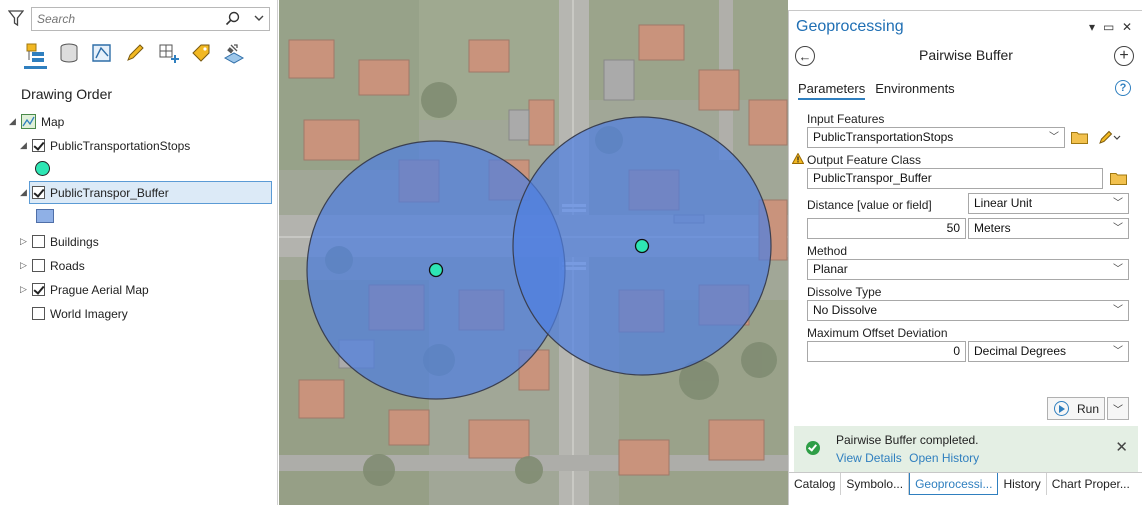 This screenshot has width=1142, height=505. I want to click on max-offset-deviation-label: Maximum Offset Deviation, so click(877, 333).